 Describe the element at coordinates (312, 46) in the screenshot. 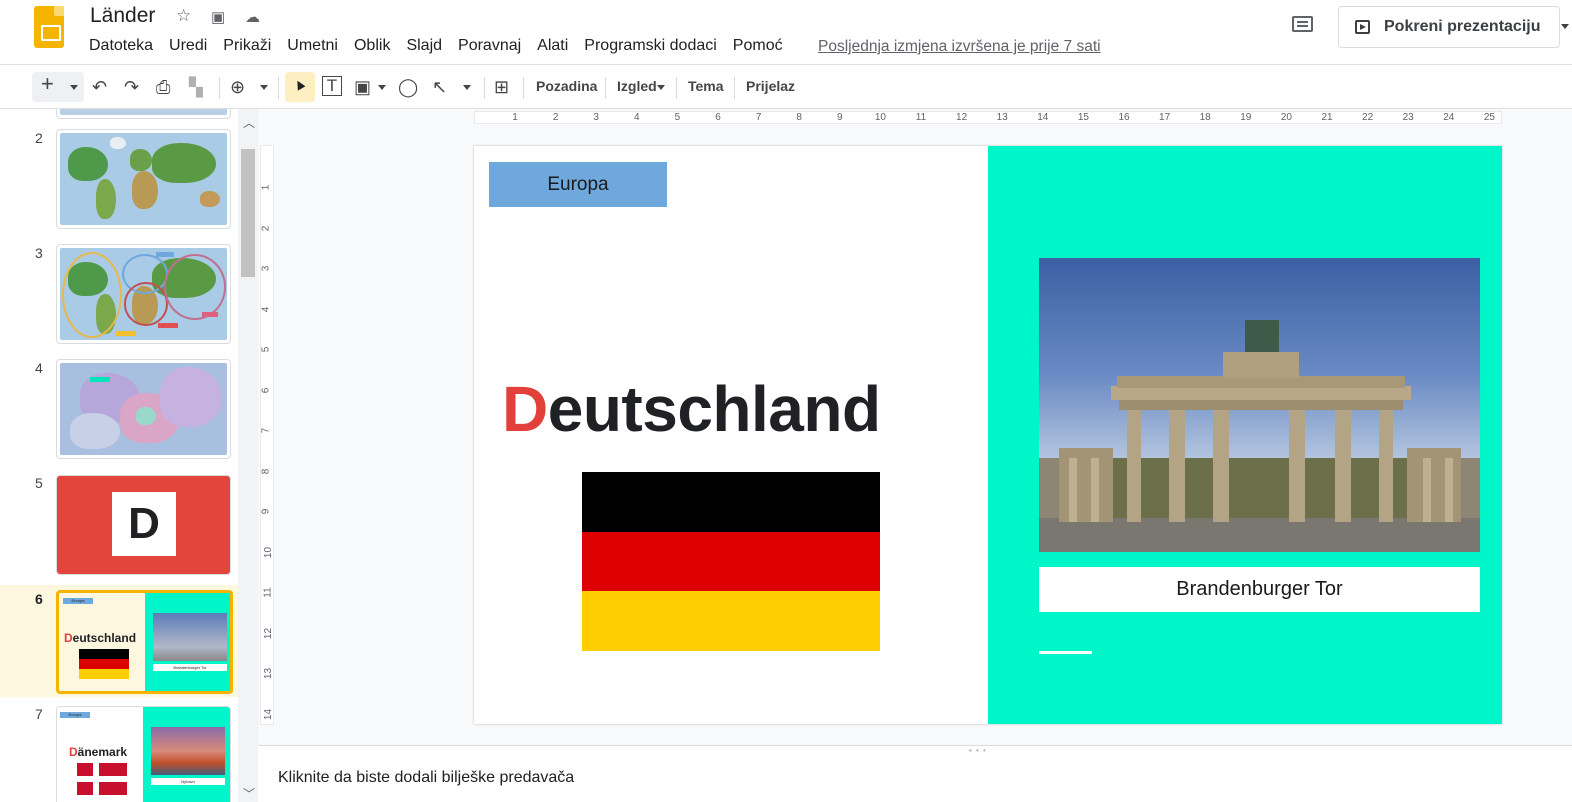

I see `menu-insert: Umetni` at that location.